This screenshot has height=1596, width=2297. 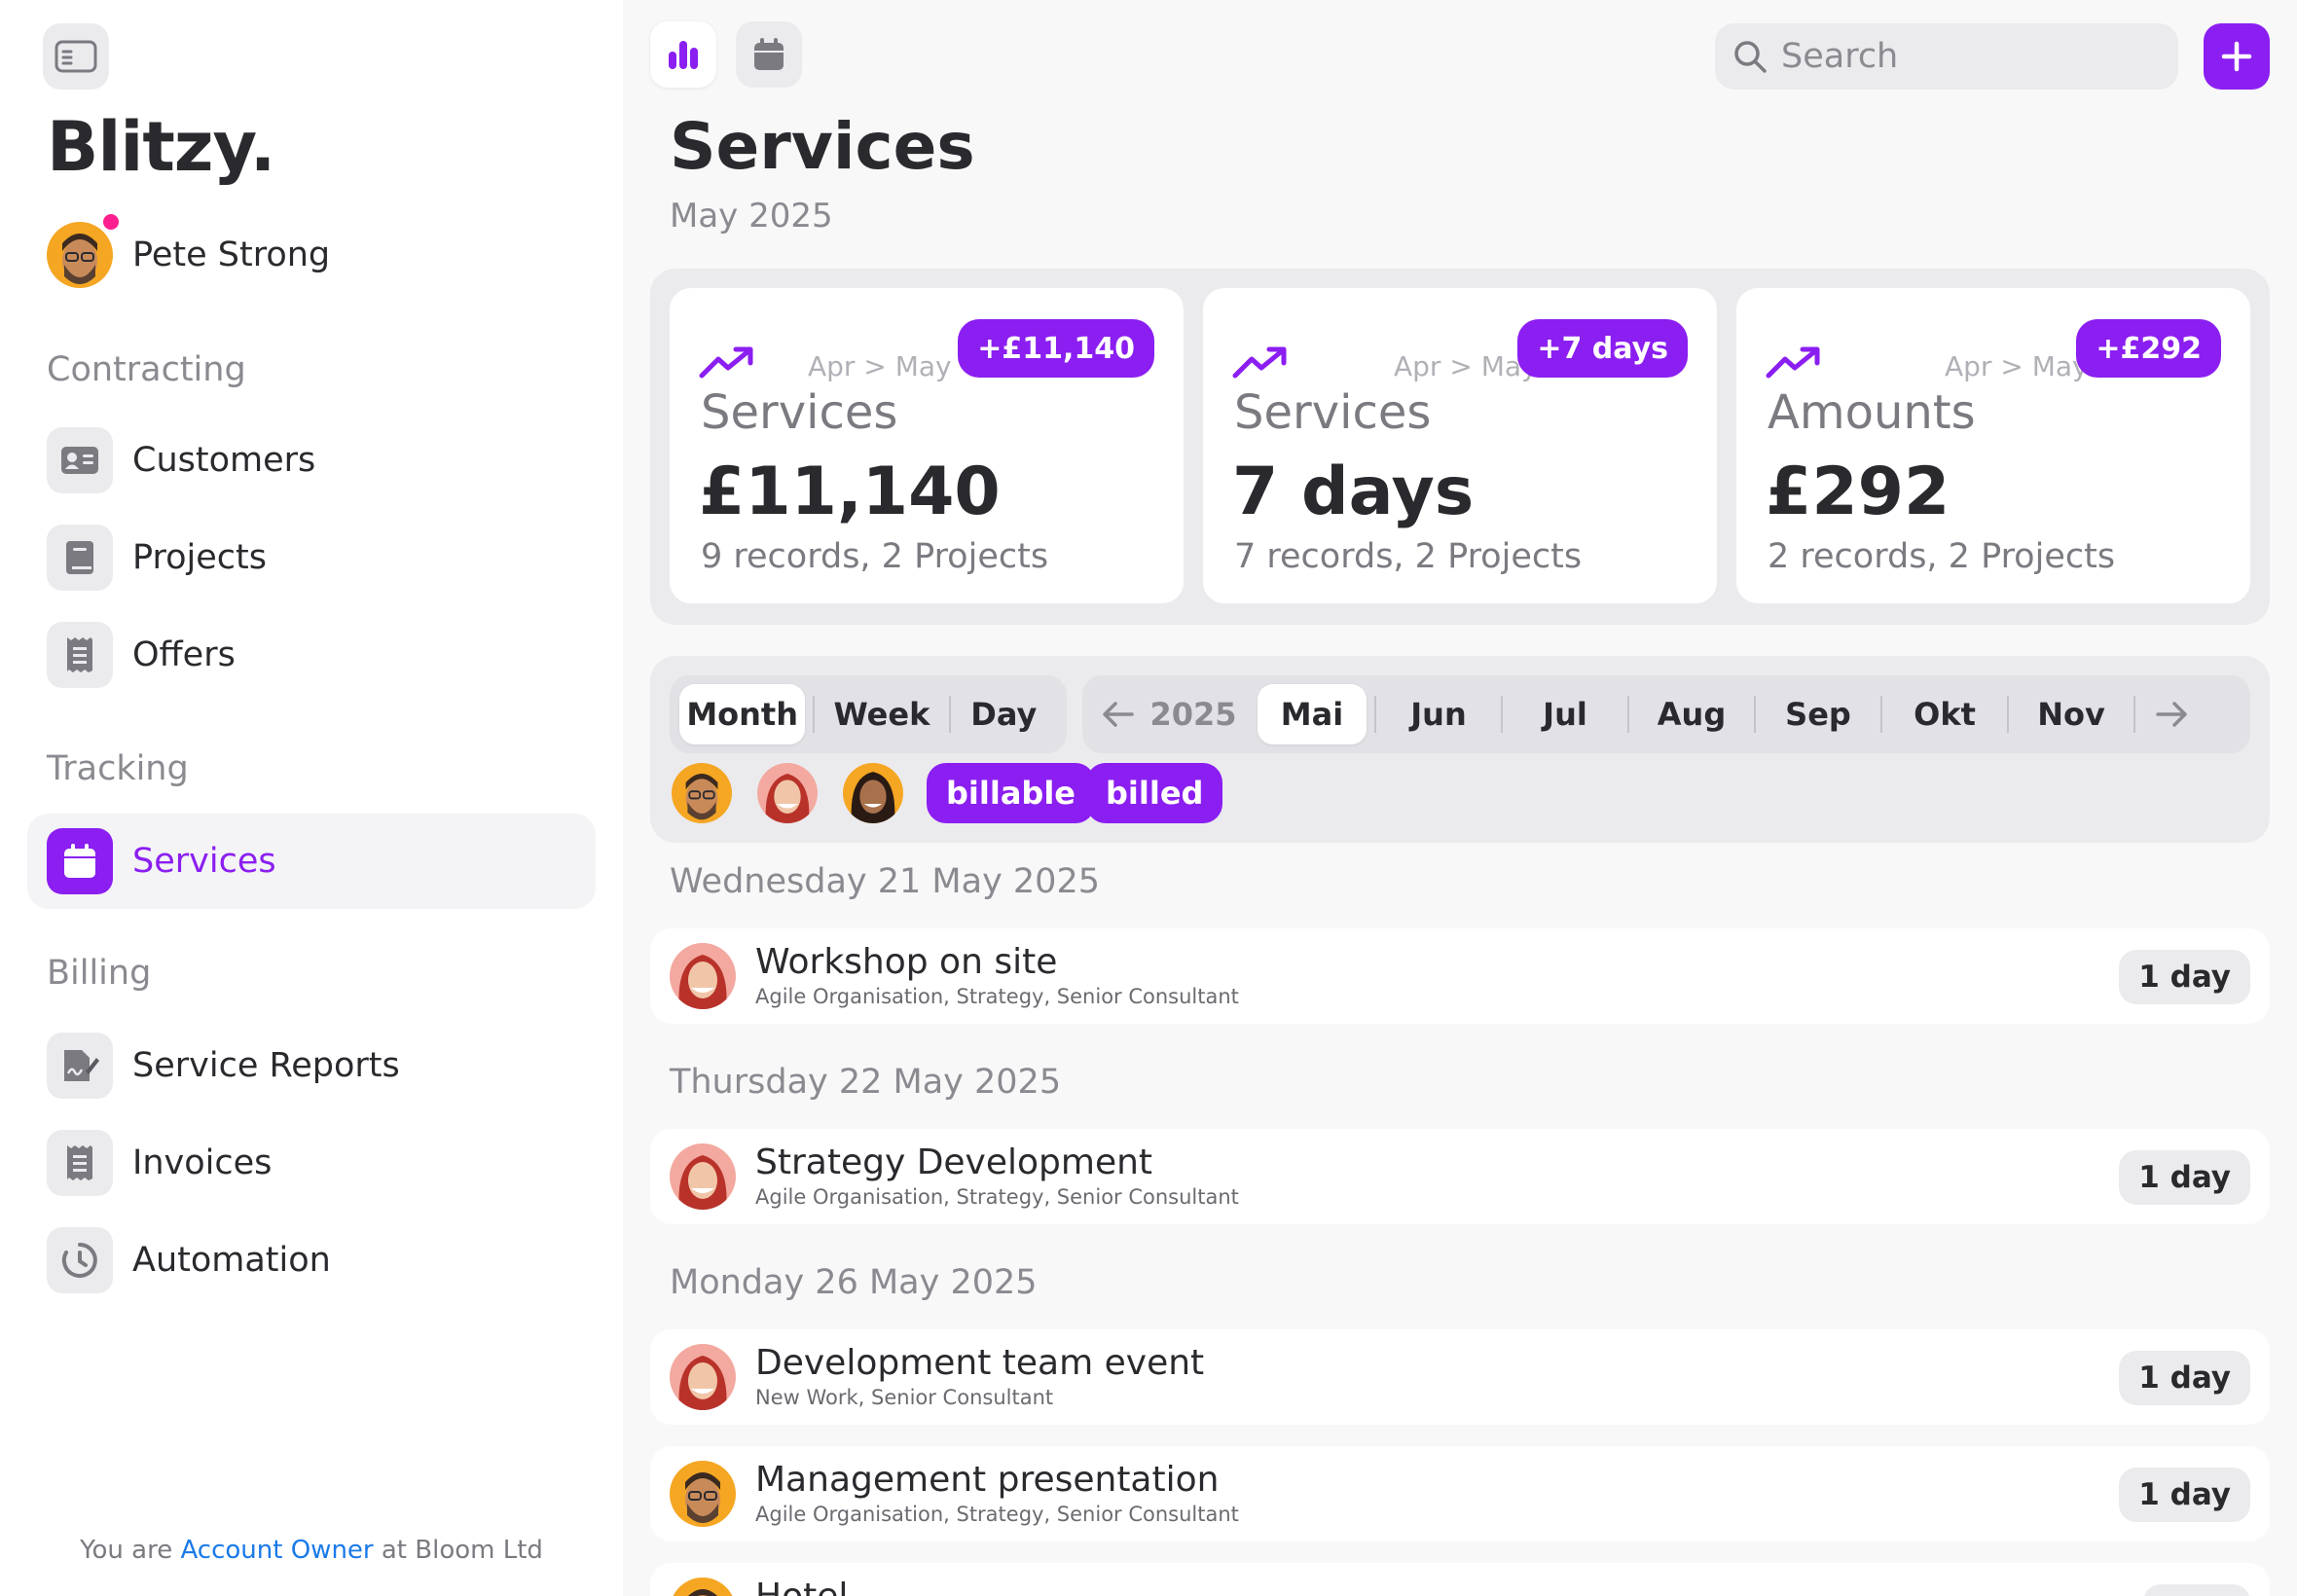 What do you see at coordinates (2071, 714) in the screenshot?
I see `month-nov: Nov` at bounding box center [2071, 714].